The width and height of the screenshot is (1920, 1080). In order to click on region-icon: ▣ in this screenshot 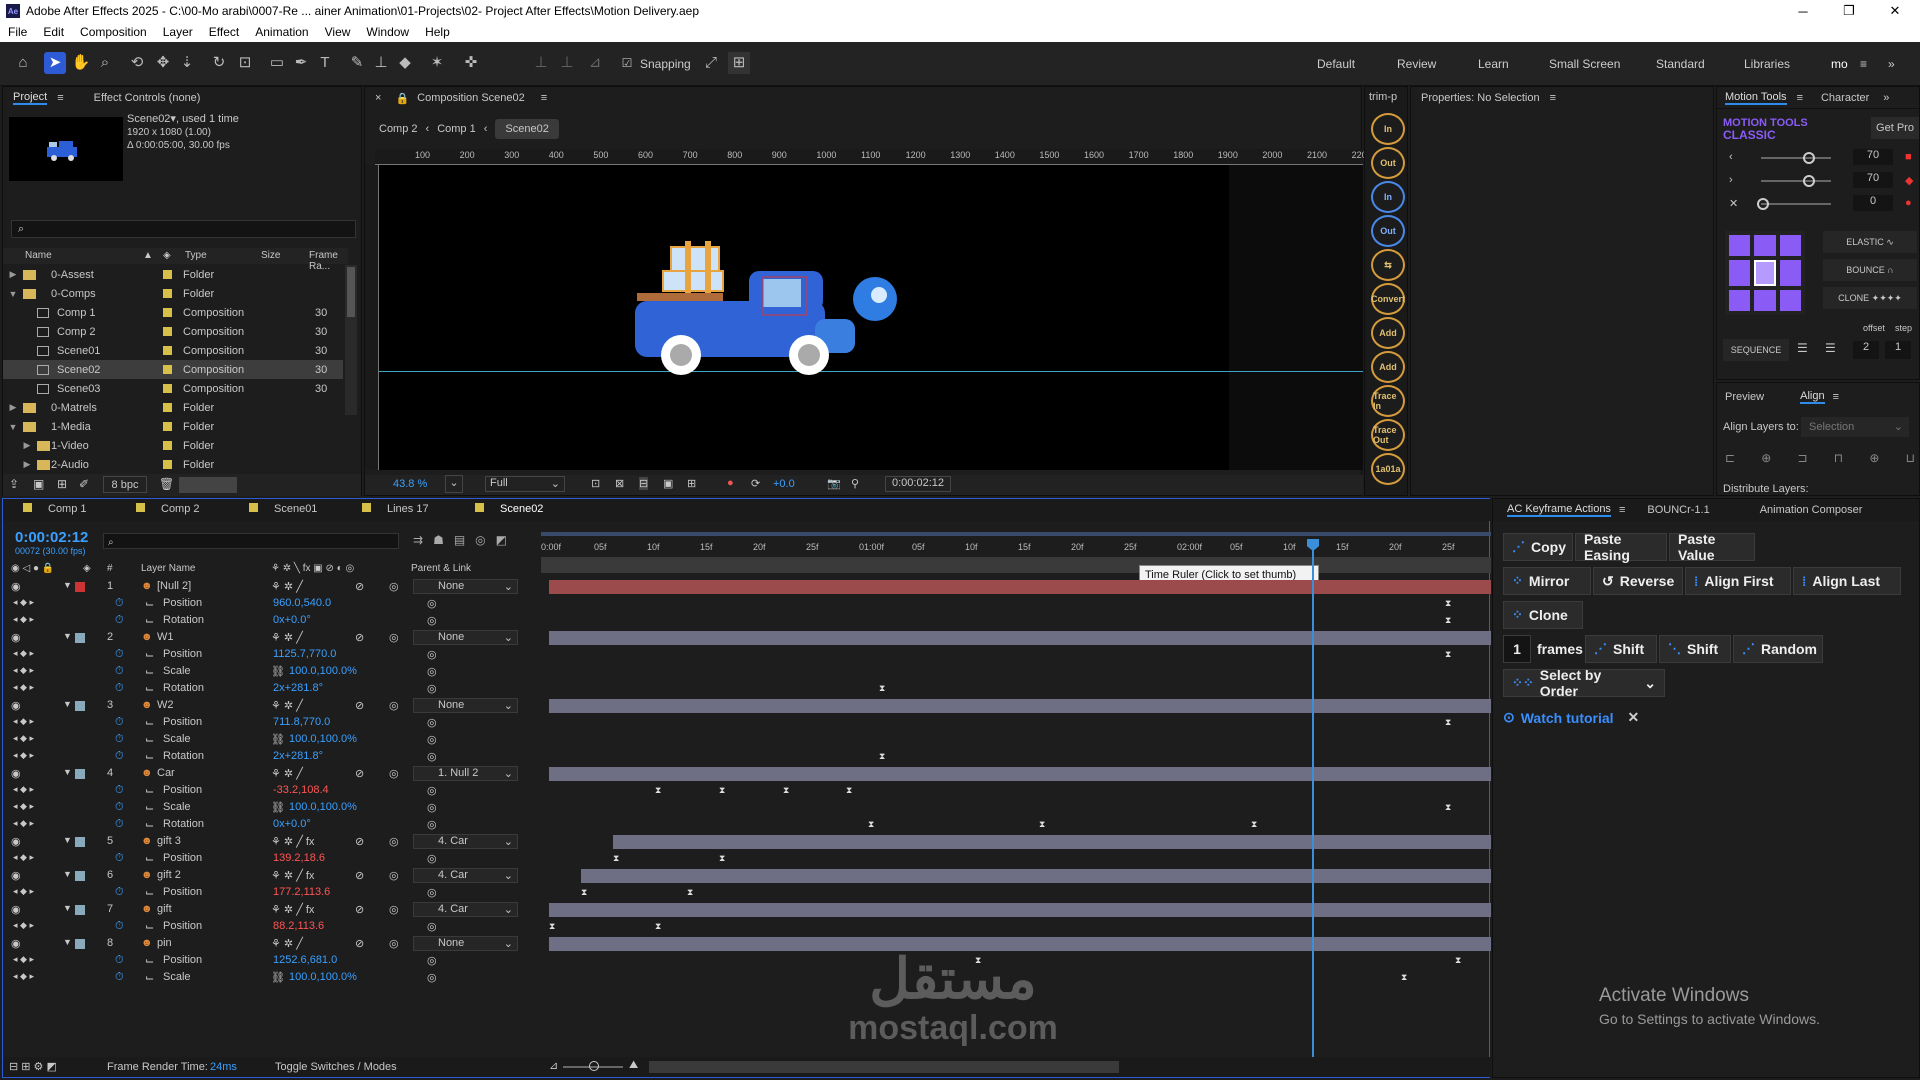, I will do `click(668, 483)`.